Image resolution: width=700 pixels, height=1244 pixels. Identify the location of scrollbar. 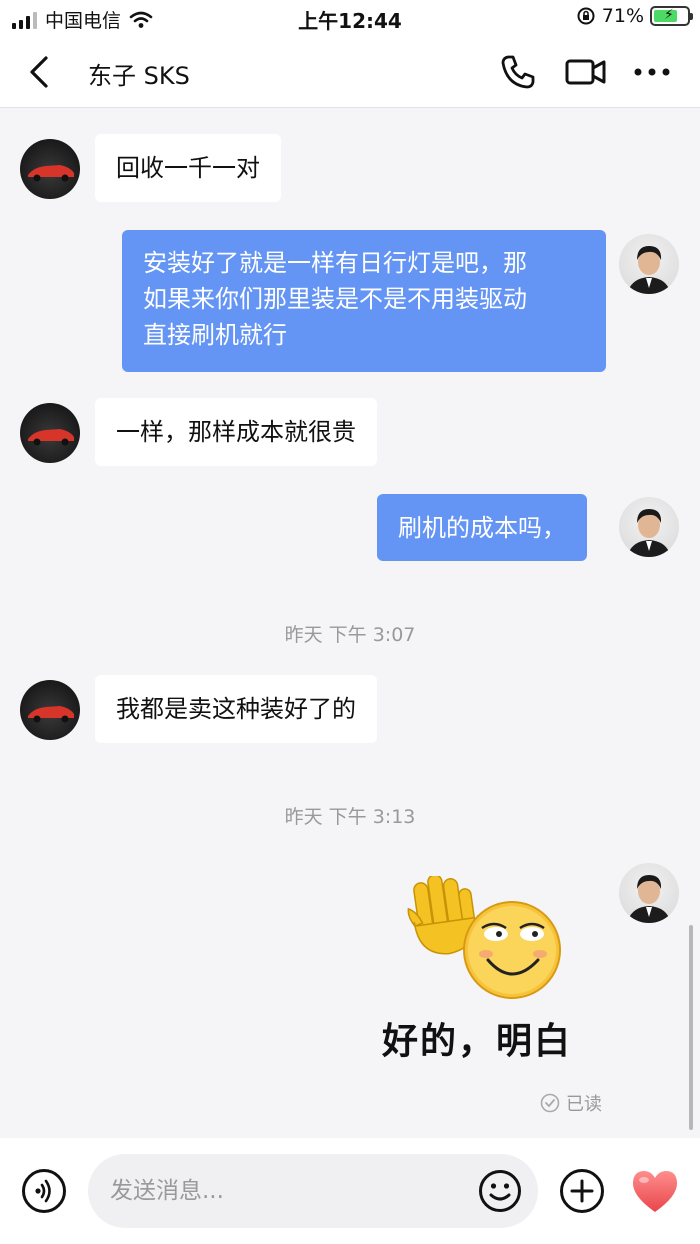
(691, 1027).